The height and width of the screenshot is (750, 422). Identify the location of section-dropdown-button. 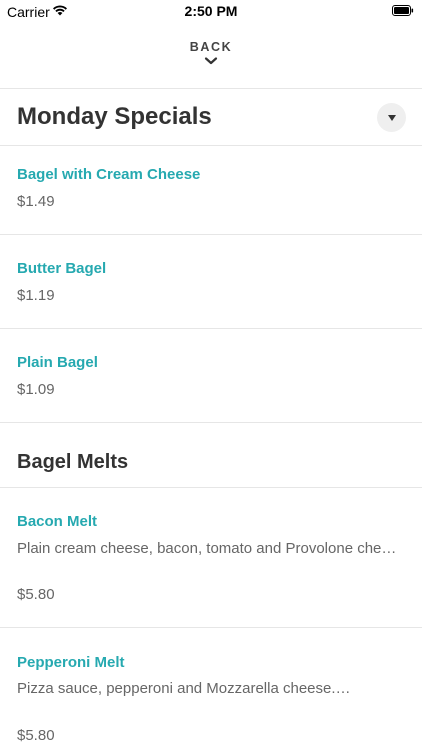
(391, 117).